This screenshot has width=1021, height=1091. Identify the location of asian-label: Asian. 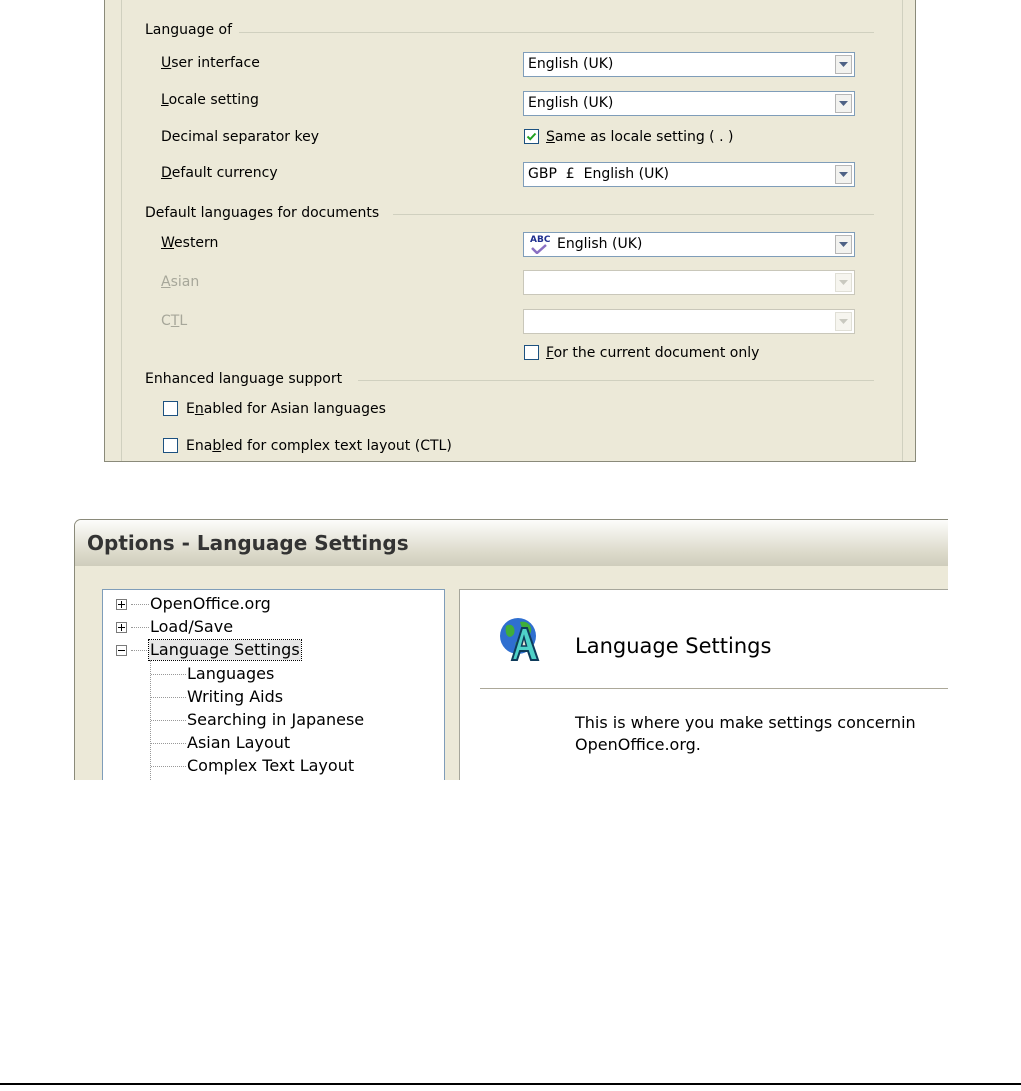
(180, 282).